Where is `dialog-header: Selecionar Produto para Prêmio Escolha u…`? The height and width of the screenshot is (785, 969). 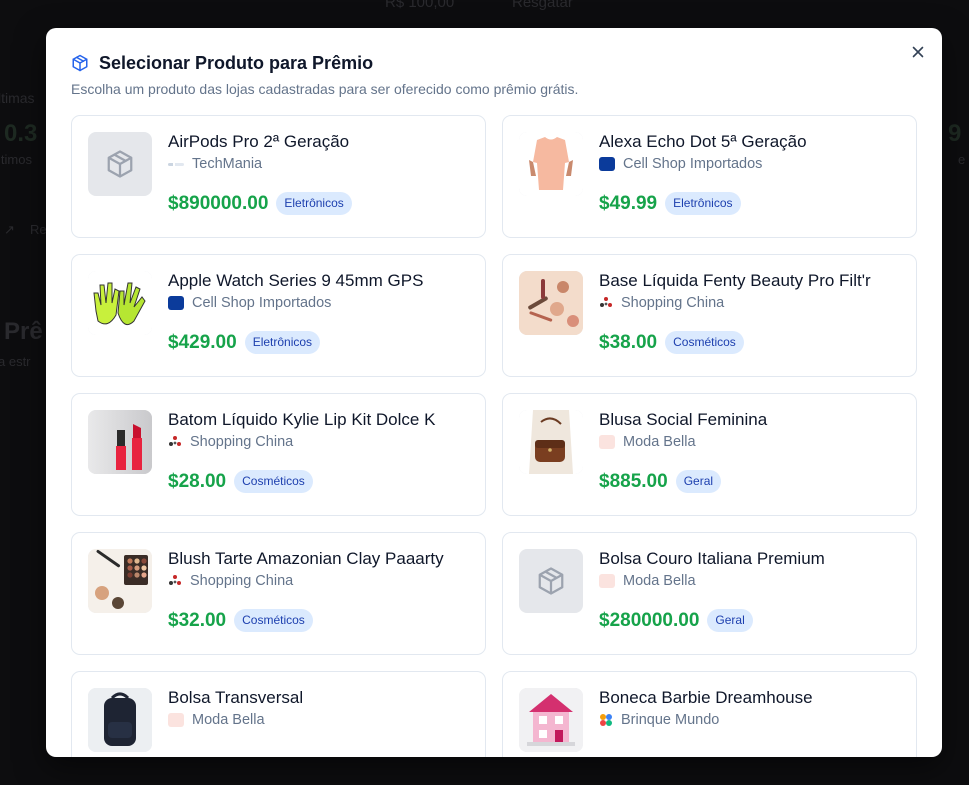 dialog-header: Selecionar Produto para Prêmio Escolha u… is located at coordinates (494, 74).